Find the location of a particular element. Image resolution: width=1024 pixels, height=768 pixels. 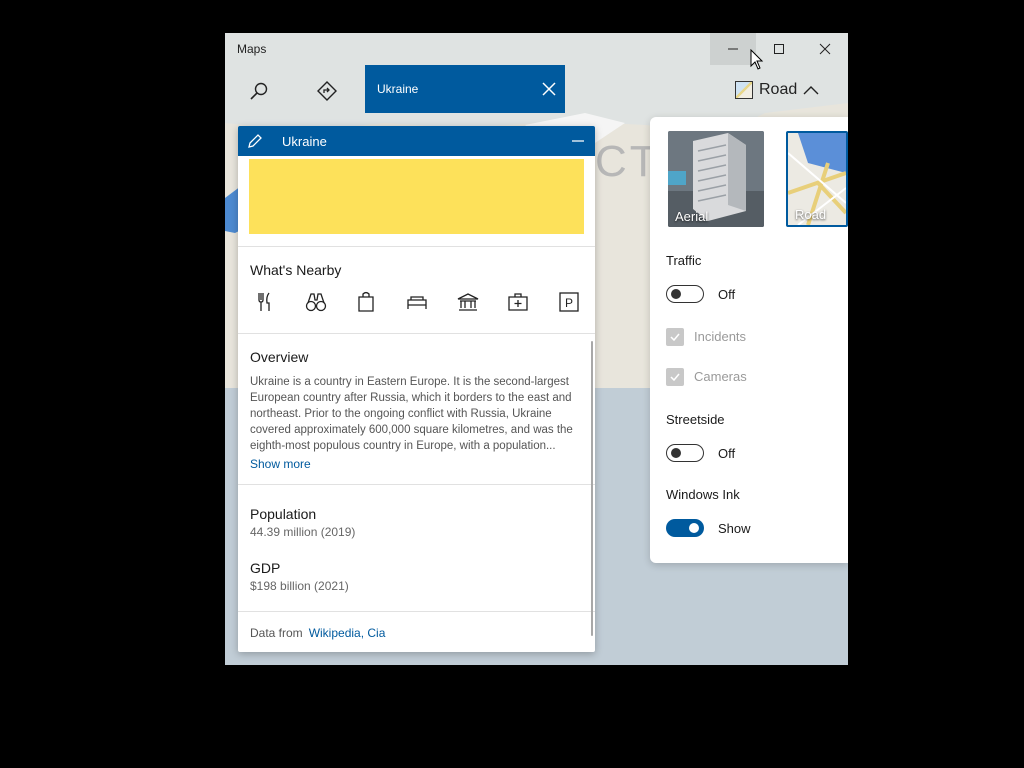

incidents-checkbox is located at coordinates (675, 337).